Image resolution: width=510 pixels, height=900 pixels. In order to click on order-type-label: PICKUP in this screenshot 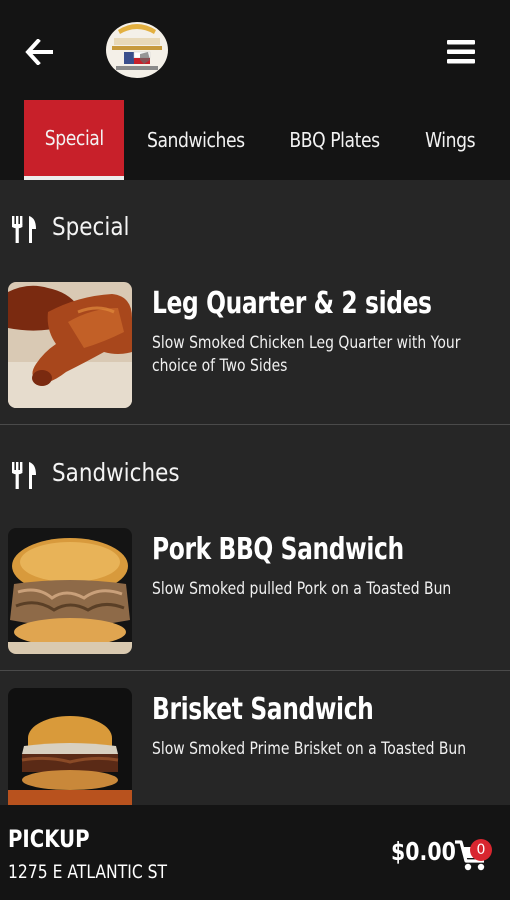, I will do `click(49, 839)`.